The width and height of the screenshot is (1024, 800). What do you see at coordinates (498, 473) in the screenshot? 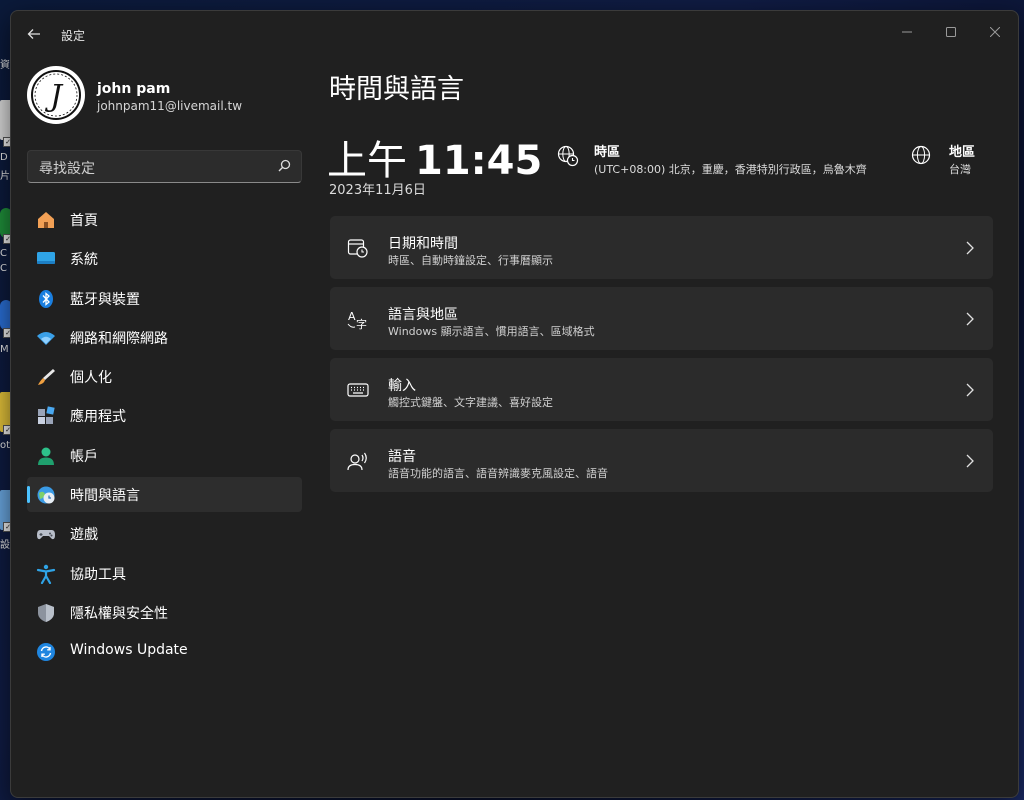
I see `card-subtitle: 語音功能的語言、語音辨識麥克風設定、語音` at bounding box center [498, 473].